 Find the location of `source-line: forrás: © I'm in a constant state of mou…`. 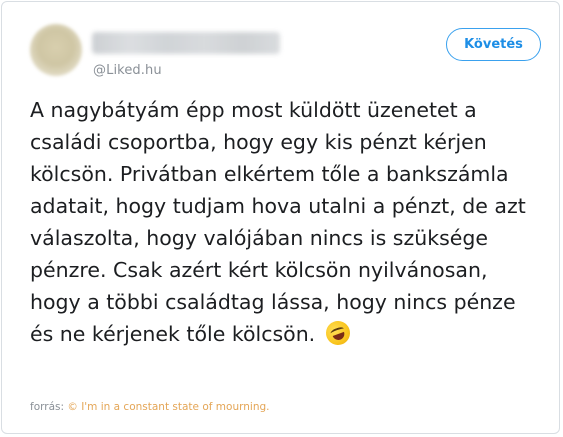

source-line: forrás: © I'm in a constant state of mou… is located at coordinates (149, 407).